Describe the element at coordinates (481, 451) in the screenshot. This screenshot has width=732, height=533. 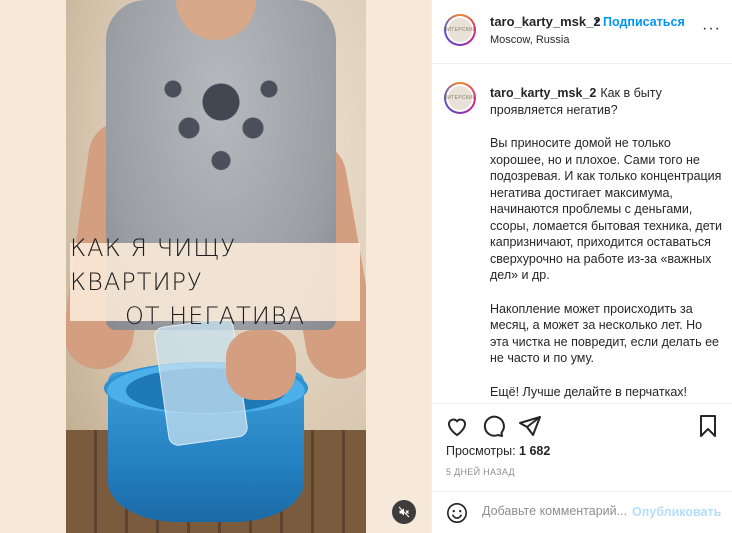
I see `views-label: Просмотры:` at that location.